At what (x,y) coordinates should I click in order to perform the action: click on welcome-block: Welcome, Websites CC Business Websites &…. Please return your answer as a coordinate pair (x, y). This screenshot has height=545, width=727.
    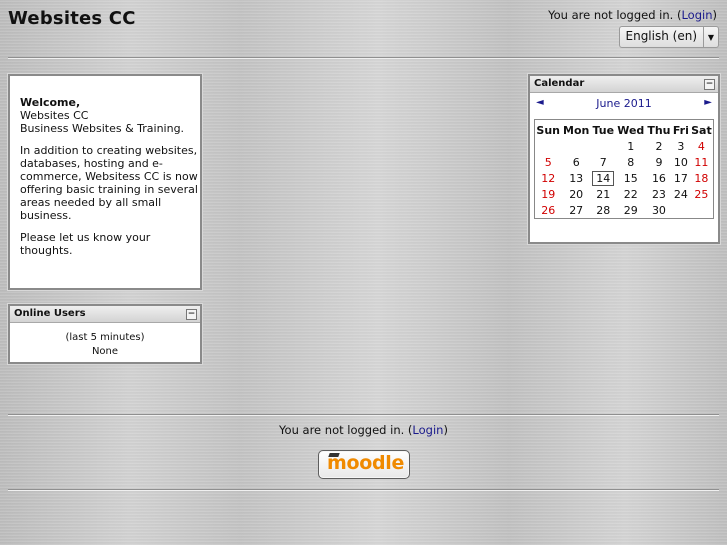
    Looking at the image, I should click on (105, 182).